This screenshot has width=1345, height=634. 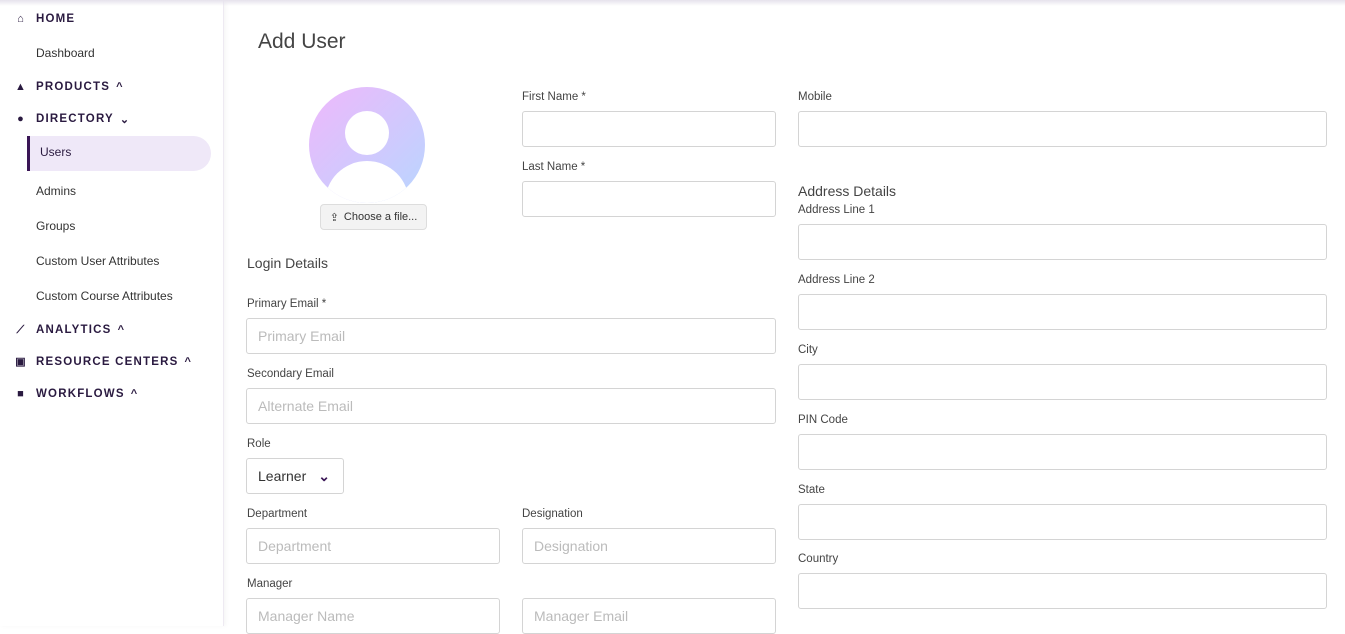 What do you see at coordinates (302, 41) in the screenshot?
I see `page-title: Add User` at bounding box center [302, 41].